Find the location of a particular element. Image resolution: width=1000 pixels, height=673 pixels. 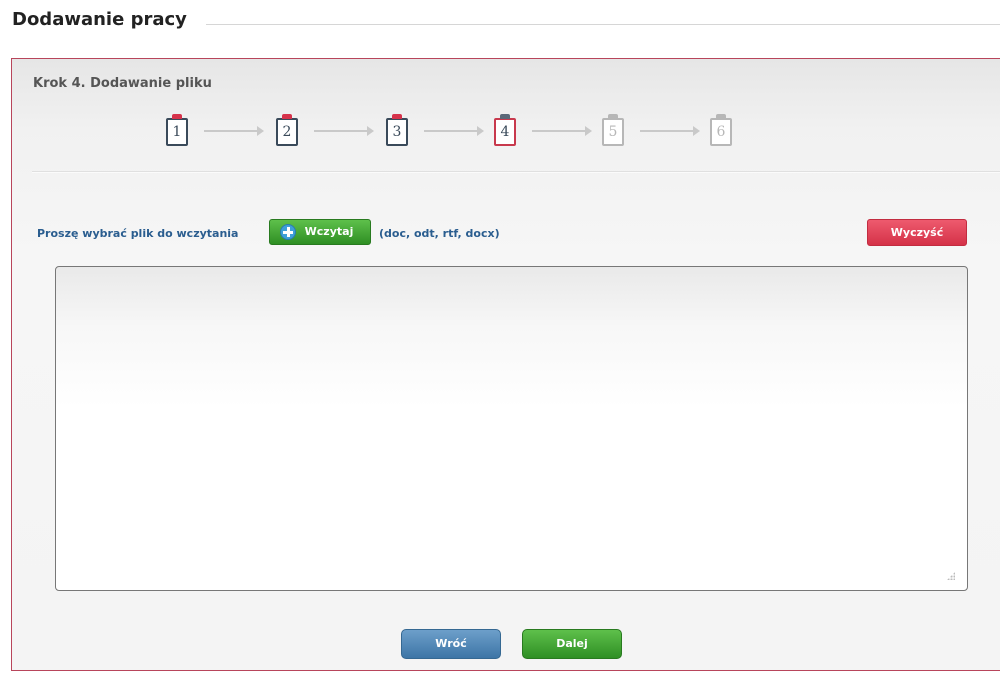

section-divider is located at coordinates (516, 172).